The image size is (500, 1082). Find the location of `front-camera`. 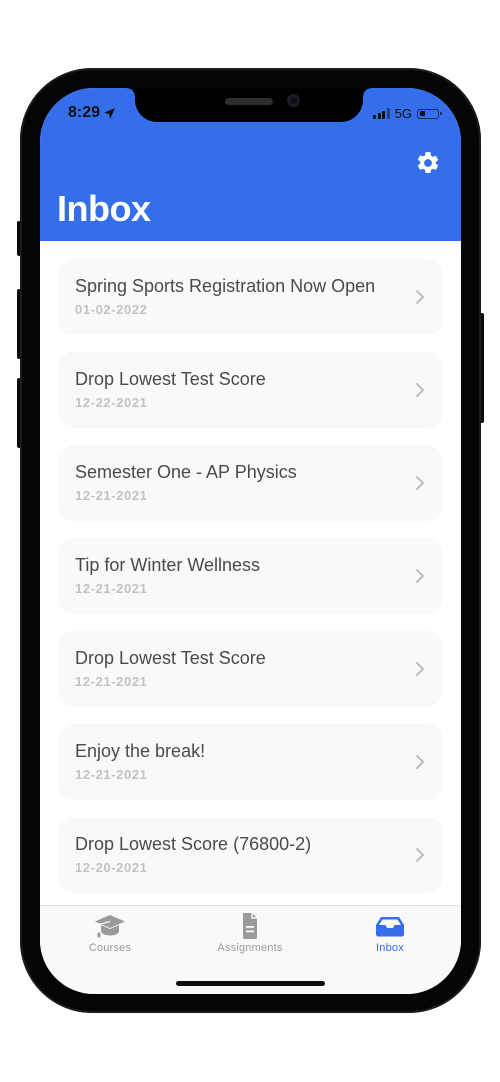

front-camera is located at coordinates (293, 100).